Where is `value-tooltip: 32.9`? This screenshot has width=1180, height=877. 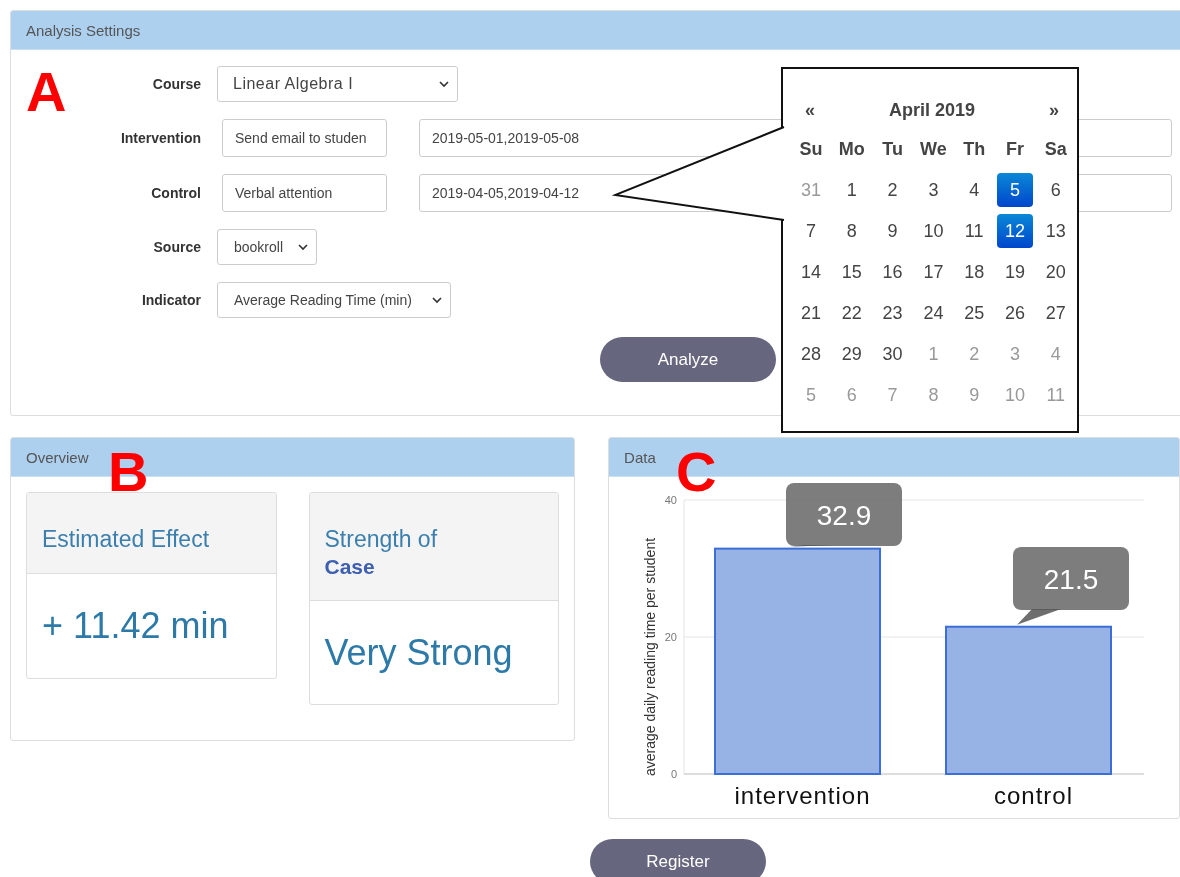 value-tooltip: 32.9 is located at coordinates (844, 515).